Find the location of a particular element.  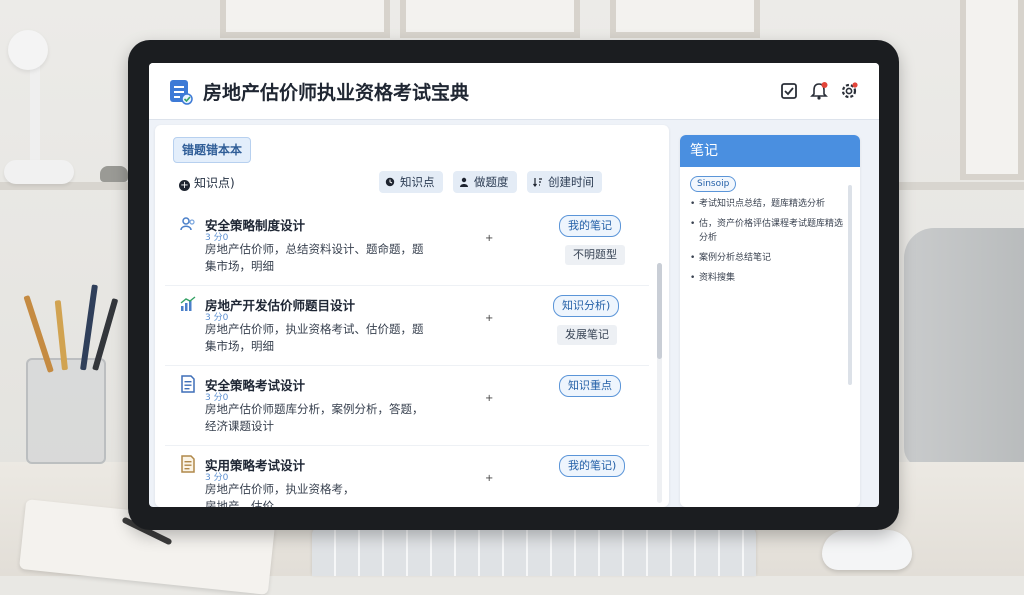

item-description-line: 房地产估价师，执业资格考试、估价题，题 is located at coordinates (314, 329).